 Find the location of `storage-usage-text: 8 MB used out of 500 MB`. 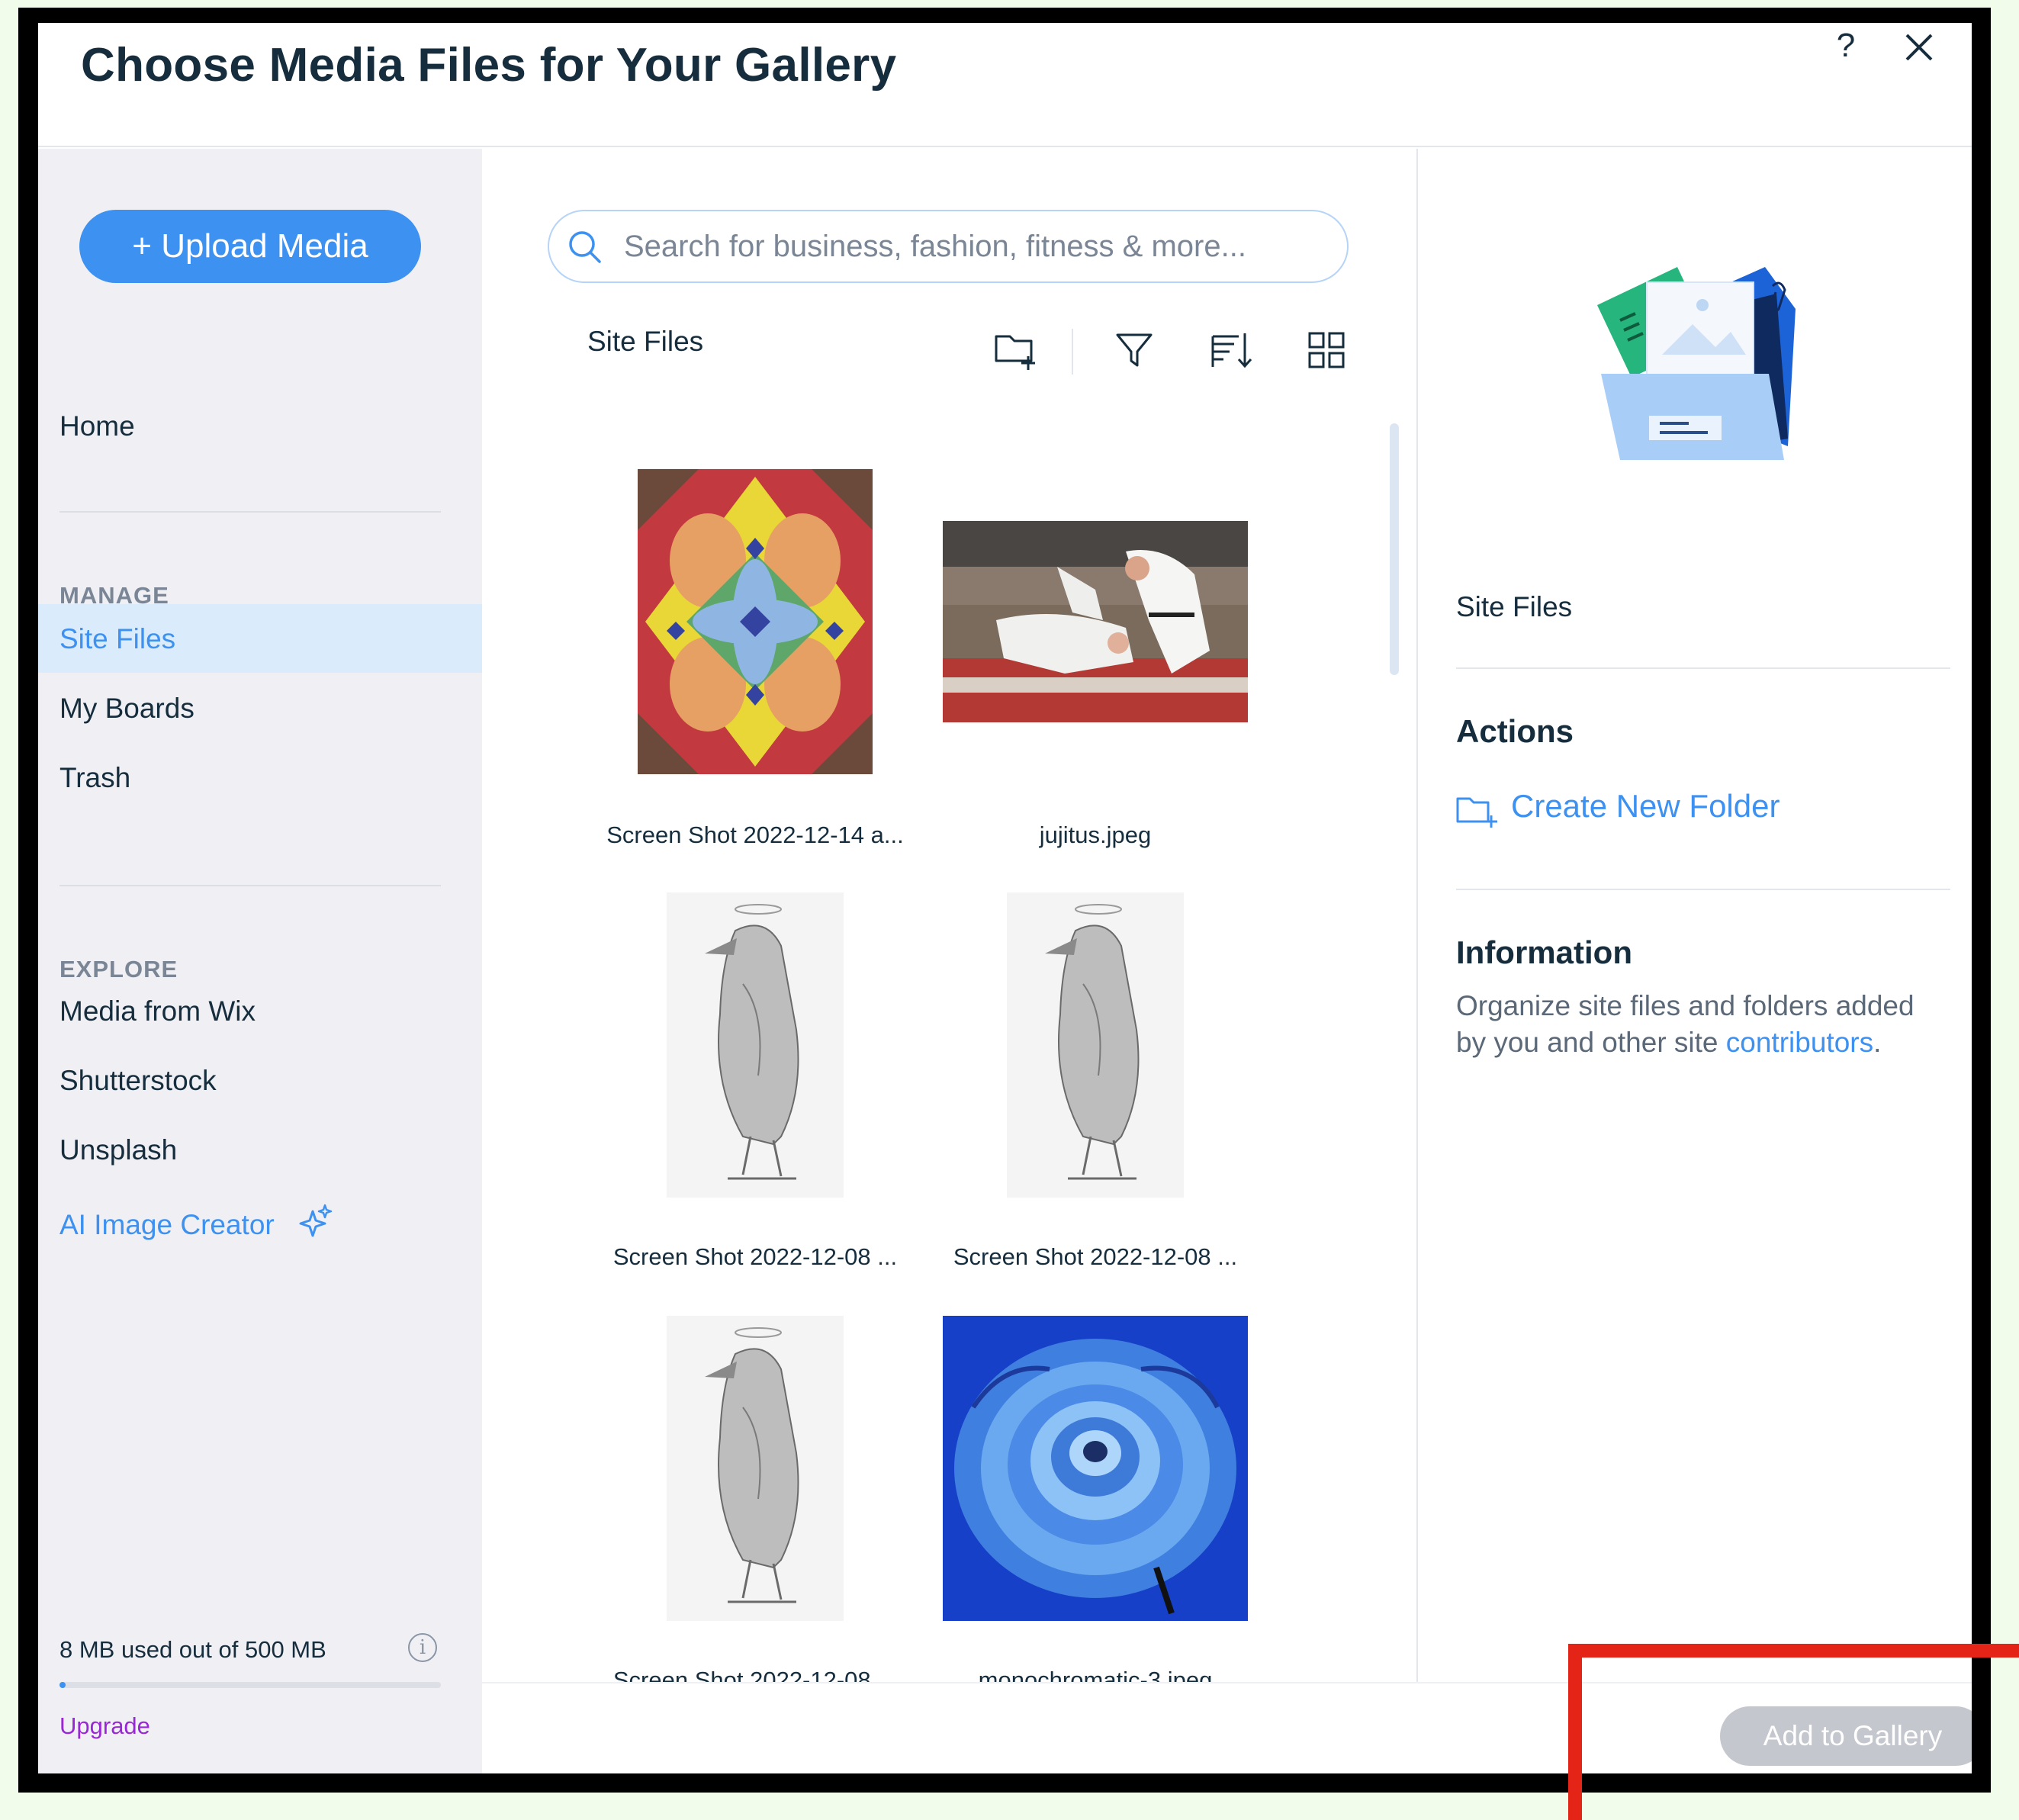

storage-usage-text: 8 MB used out of 500 MB is located at coordinates (192, 1649).